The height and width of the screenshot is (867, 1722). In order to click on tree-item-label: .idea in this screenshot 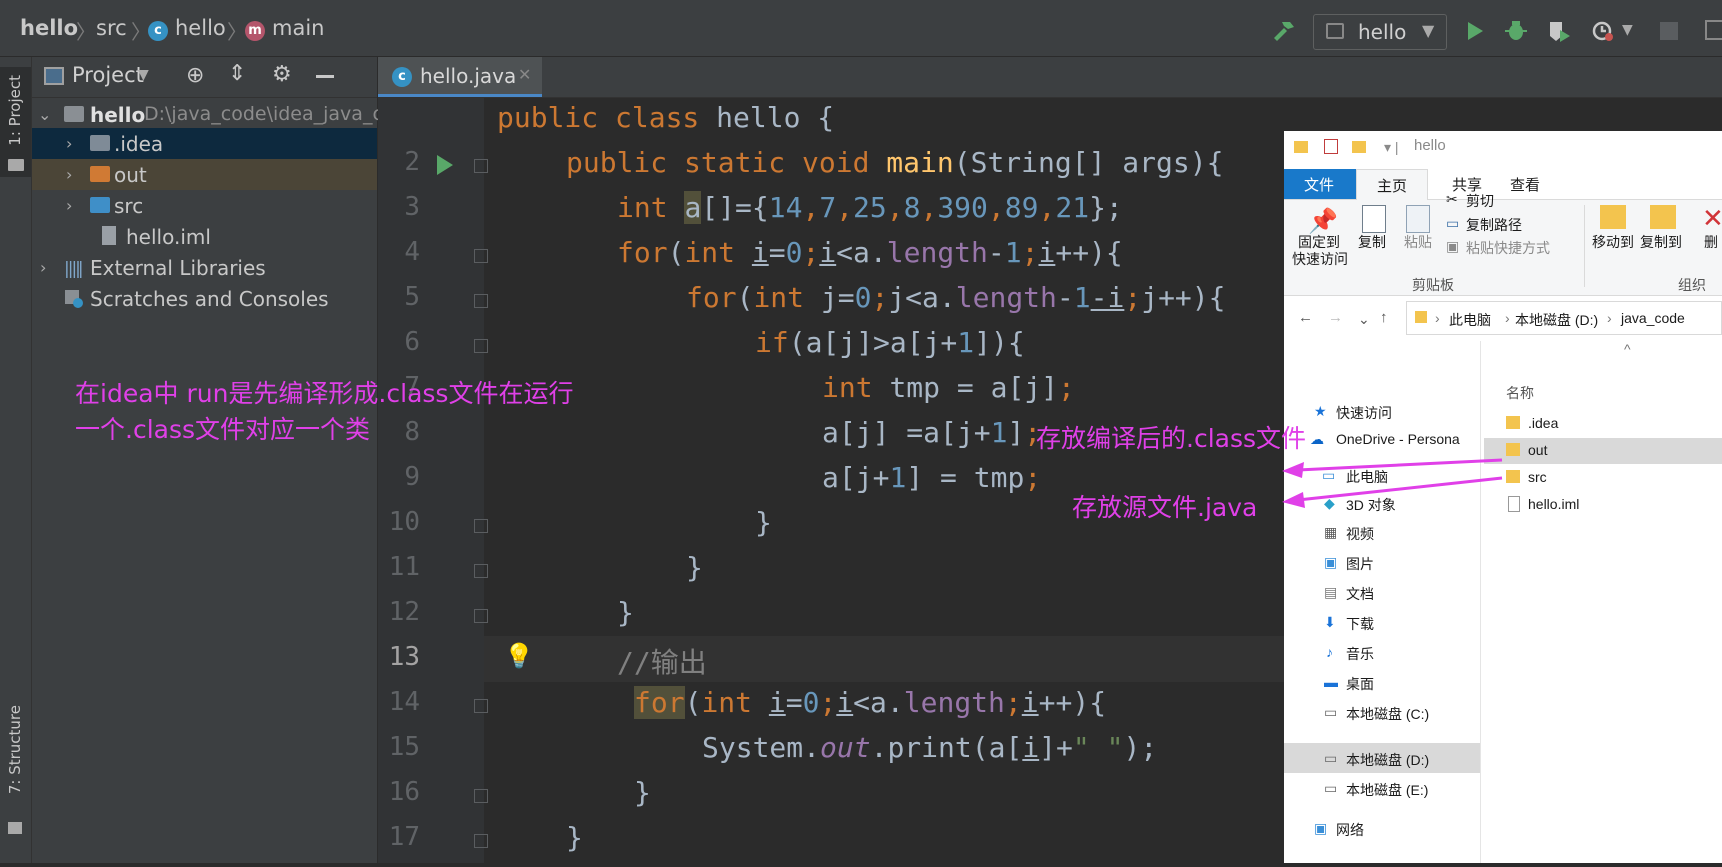, I will do `click(139, 144)`.